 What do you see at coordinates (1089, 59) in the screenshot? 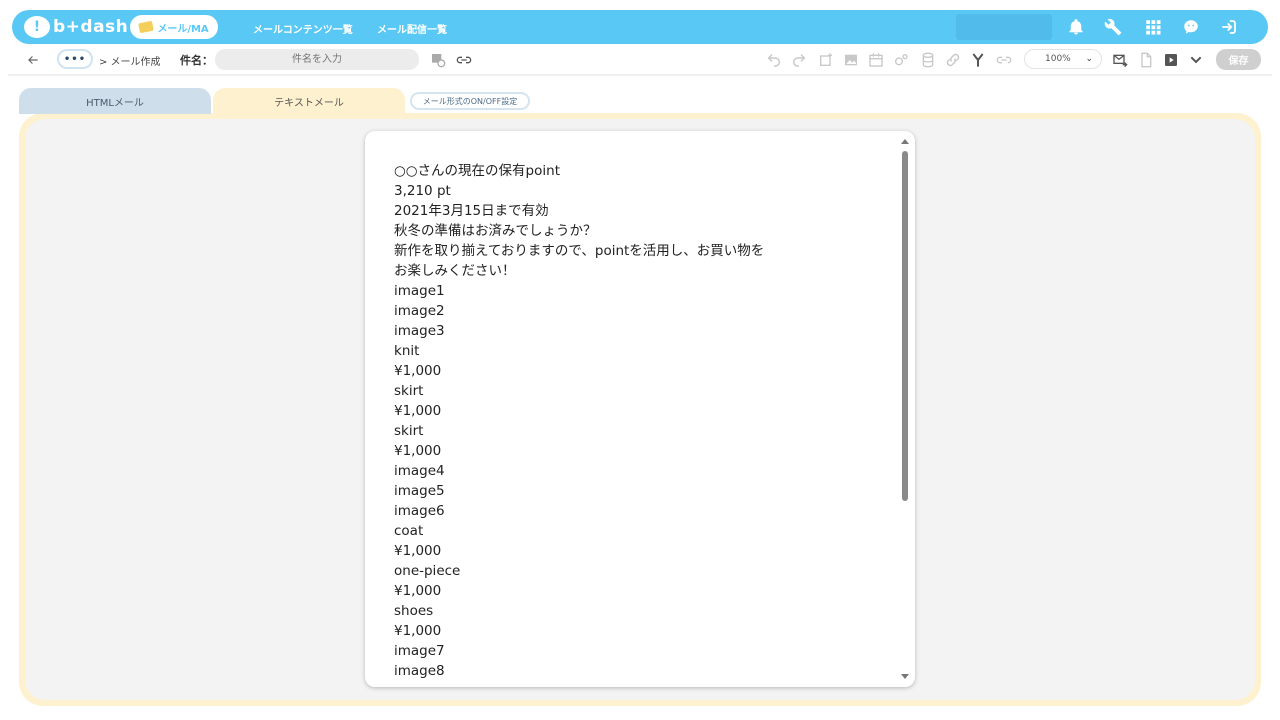
I see `chevron-down-icon: ⌄` at bounding box center [1089, 59].